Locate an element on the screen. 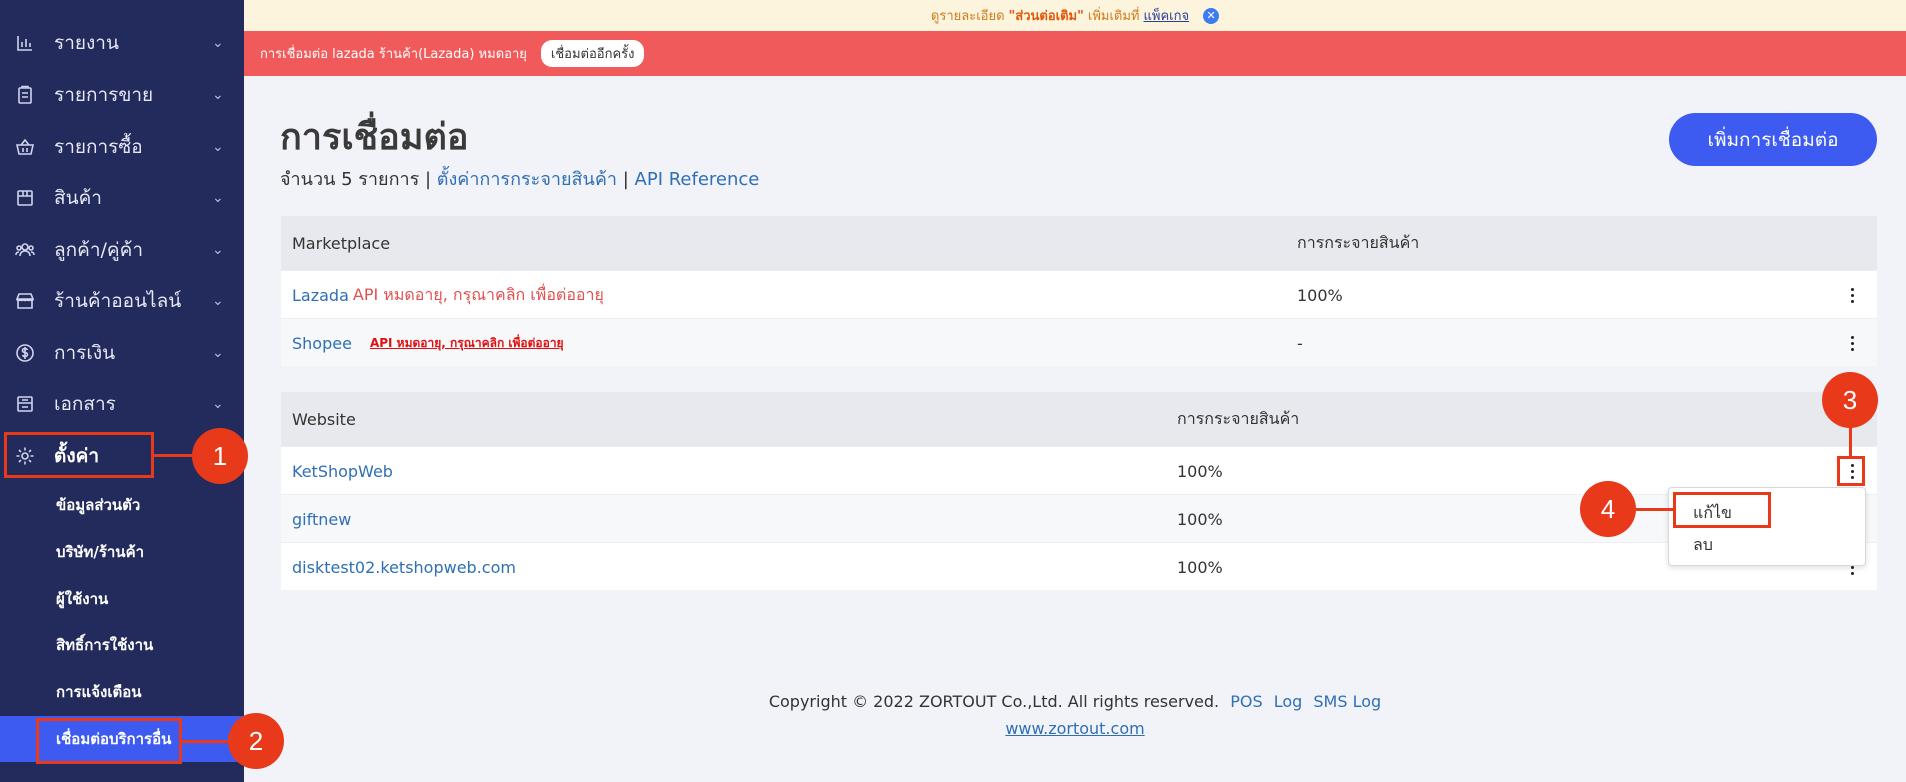  website-name-link: KetShopWeb is located at coordinates (342, 471).